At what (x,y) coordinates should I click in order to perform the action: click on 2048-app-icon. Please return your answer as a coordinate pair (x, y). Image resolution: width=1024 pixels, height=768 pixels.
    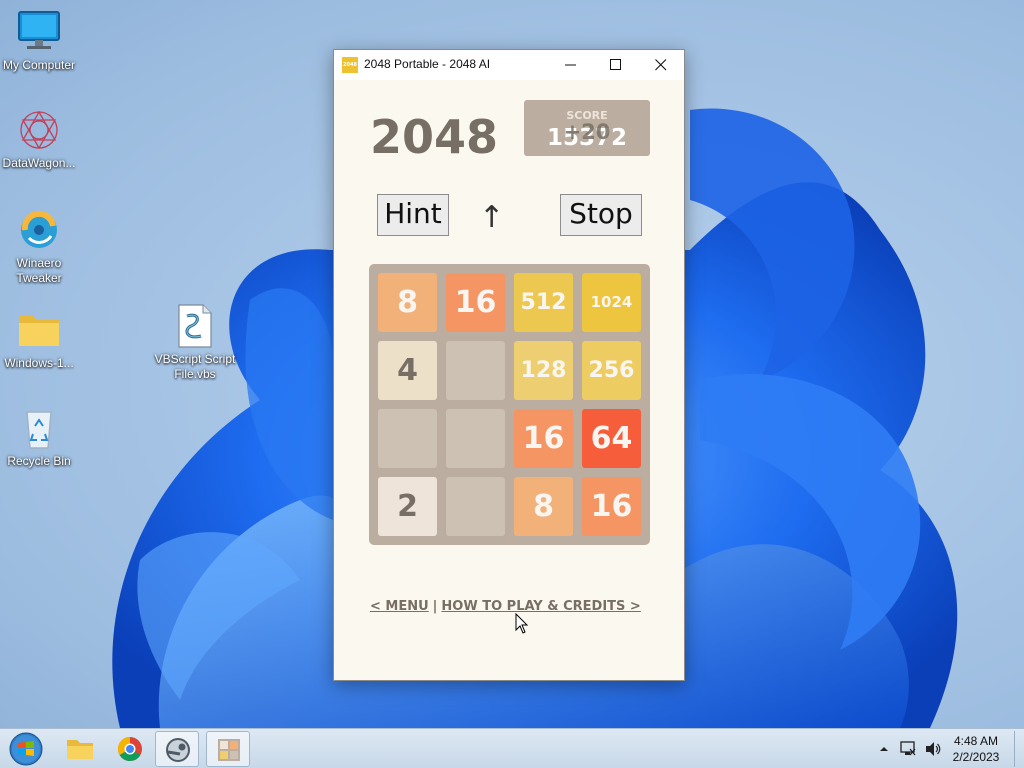
    Looking at the image, I should click on (229, 750).